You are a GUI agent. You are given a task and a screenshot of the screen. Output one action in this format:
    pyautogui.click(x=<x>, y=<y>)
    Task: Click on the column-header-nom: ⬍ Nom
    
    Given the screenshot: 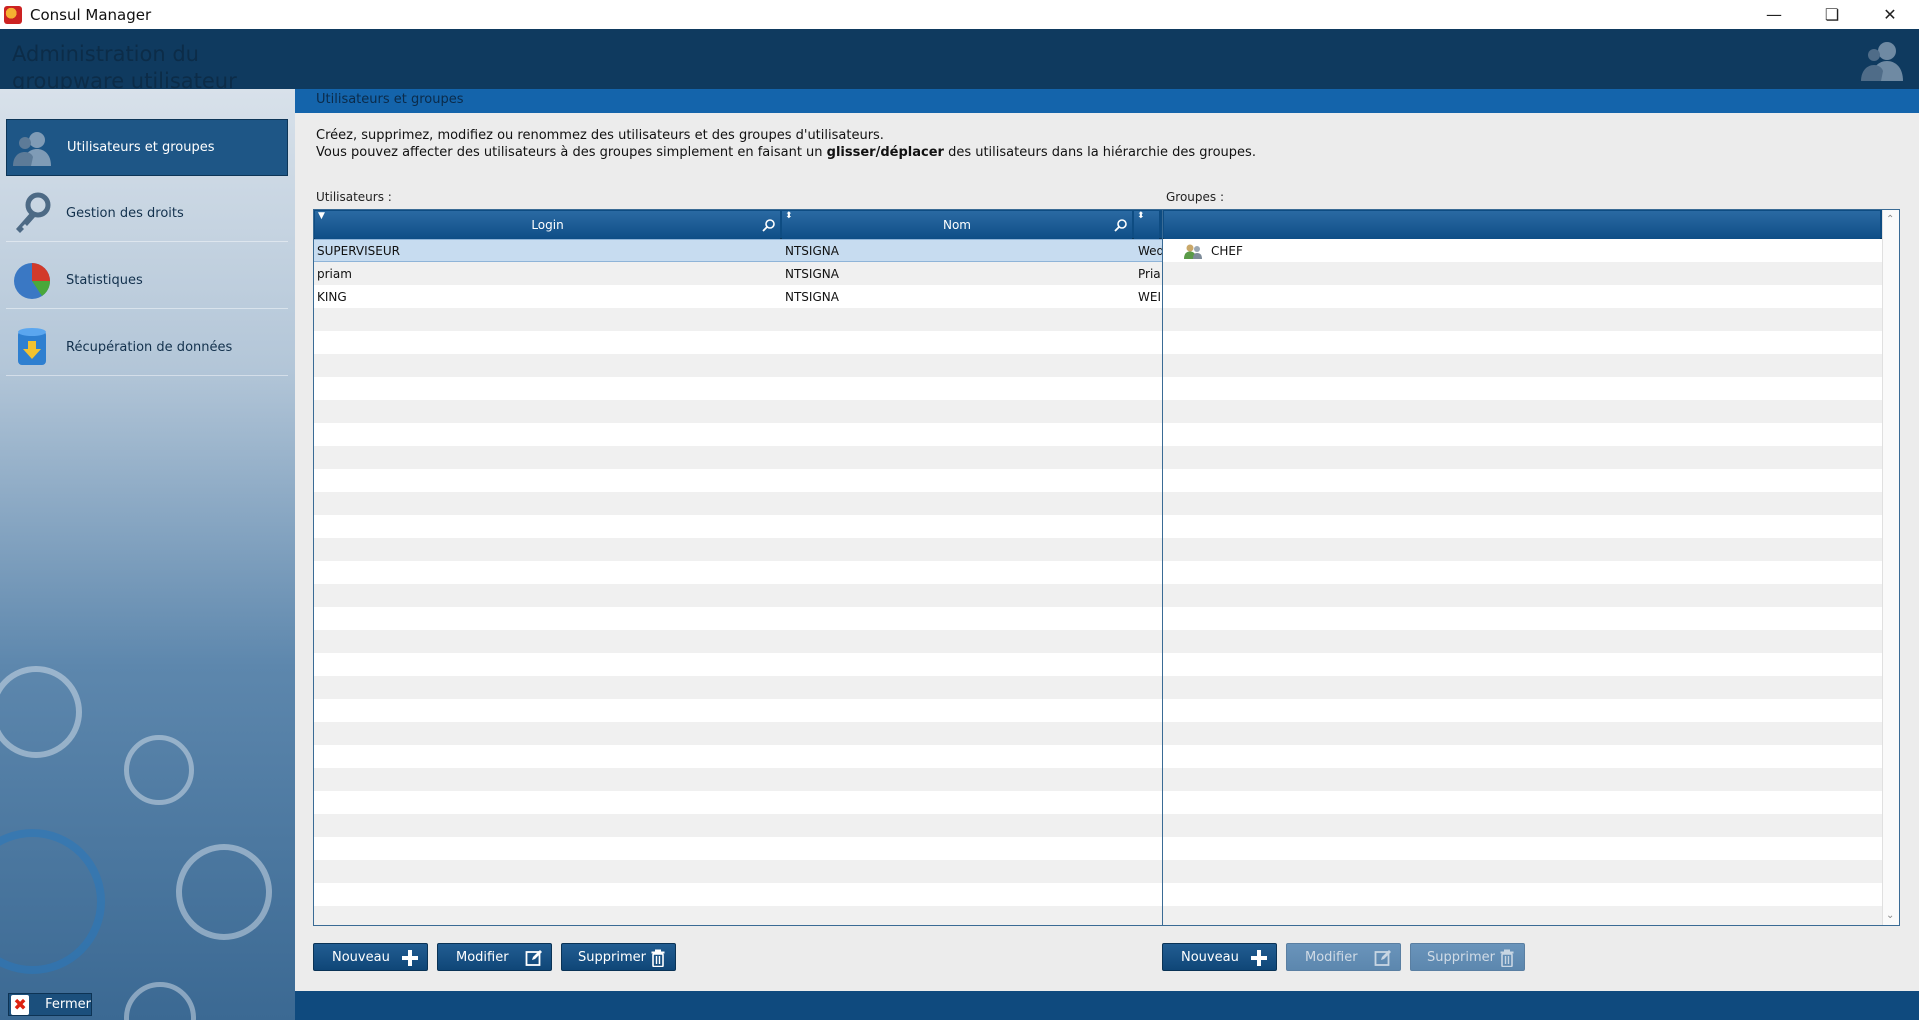 What is the action you would take?
    pyautogui.click(x=957, y=225)
    